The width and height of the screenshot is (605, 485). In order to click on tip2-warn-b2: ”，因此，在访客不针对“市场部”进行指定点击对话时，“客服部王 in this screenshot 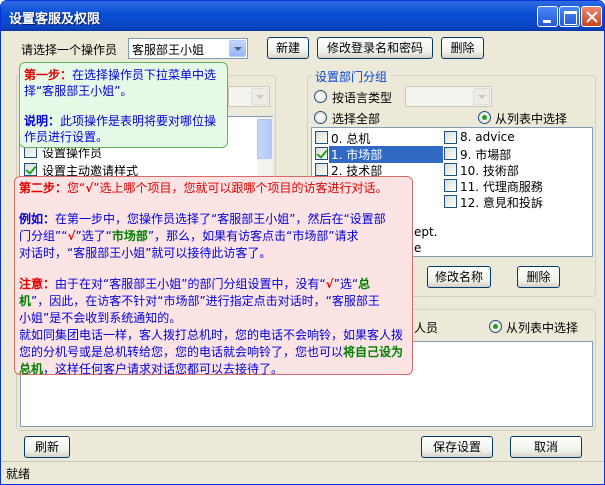, I will do `click(205, 301)`.